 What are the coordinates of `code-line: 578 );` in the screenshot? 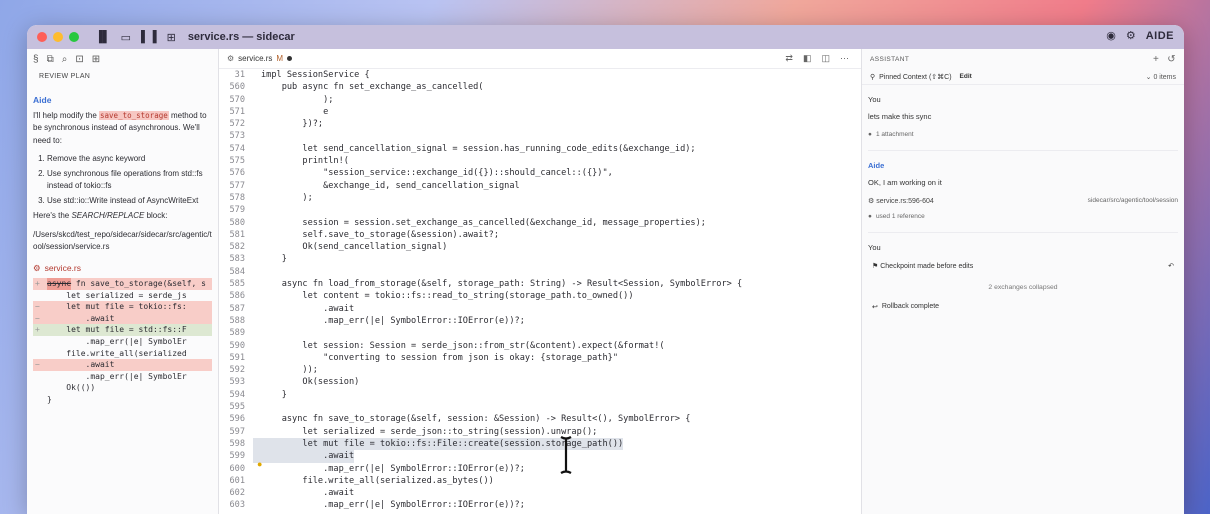 It's located at (540, 198).